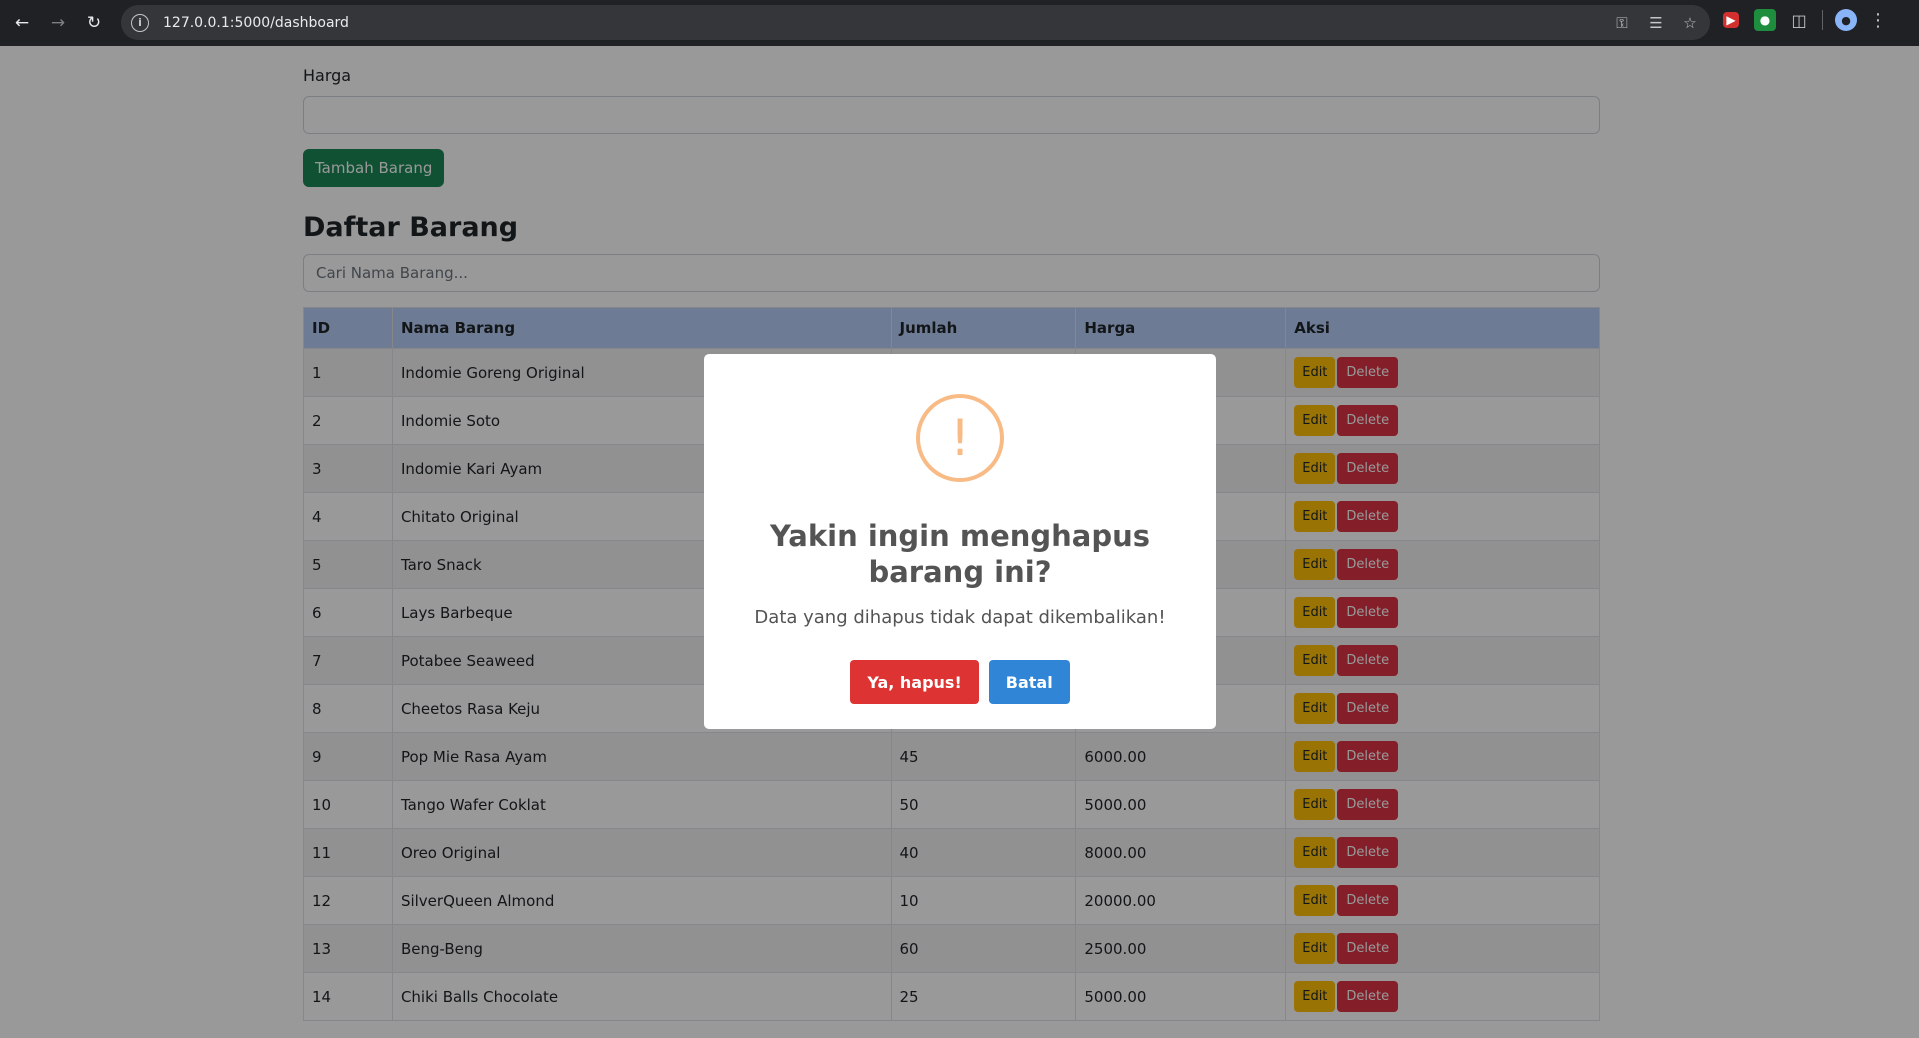 Image resolution: width=1919 pixels, height=1038 pixels. What do you see at coordinates (1029, 682) in the screenshot?
I see `cancel-button: Batal` at bounding box center [1029, 682].